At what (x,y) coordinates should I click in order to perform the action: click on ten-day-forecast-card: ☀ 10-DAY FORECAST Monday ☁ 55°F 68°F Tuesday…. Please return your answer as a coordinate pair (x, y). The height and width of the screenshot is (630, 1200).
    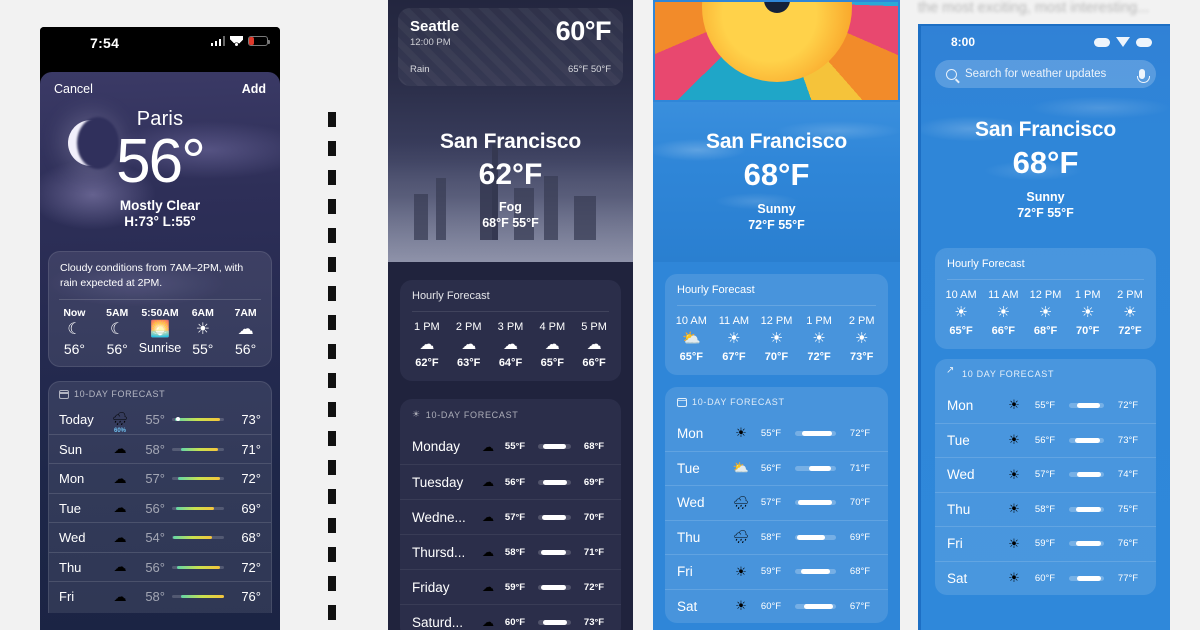
    Looking at the image, I should click on (510, 514).